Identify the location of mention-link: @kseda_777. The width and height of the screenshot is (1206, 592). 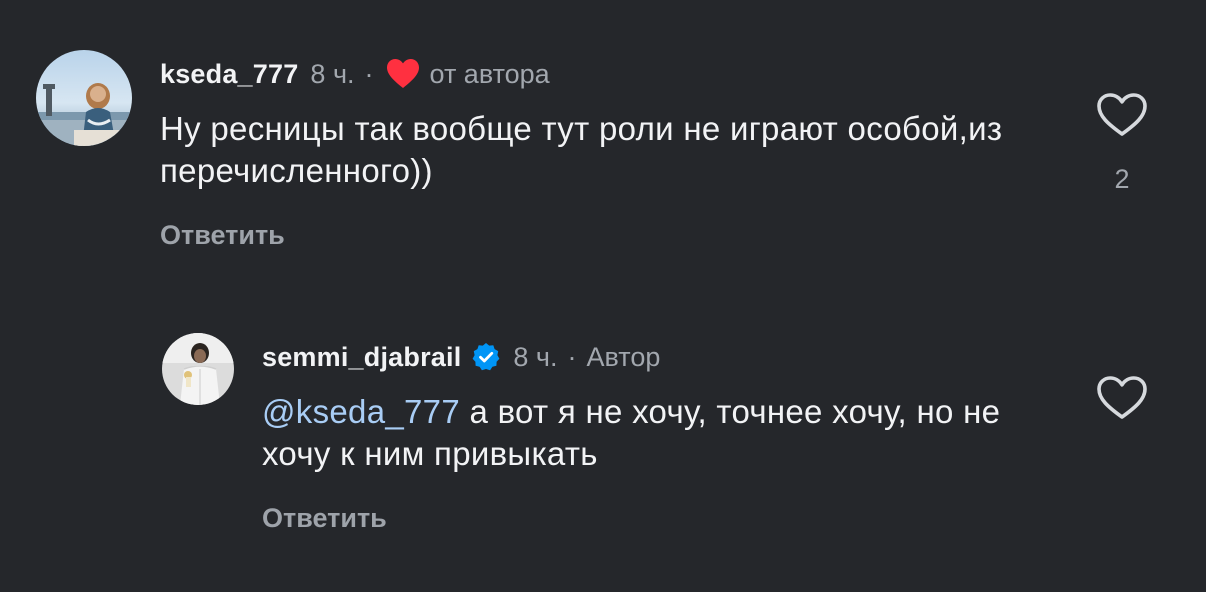
(361, 411).